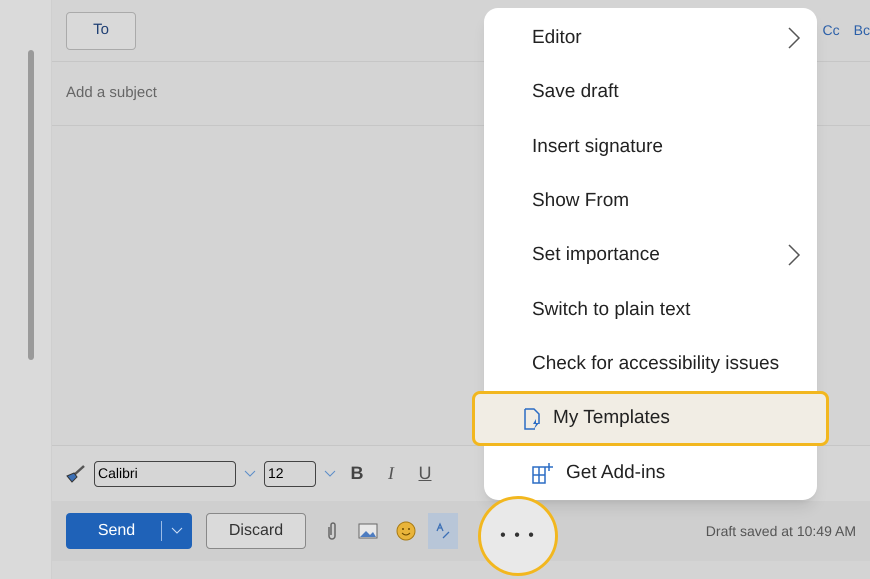 Image resolution: width=870 pixels, height=579 pixels. Describe the element at coordinates (650, 364) in the screenshot. I see `menu-item: Check for accessibility issues` at that location.